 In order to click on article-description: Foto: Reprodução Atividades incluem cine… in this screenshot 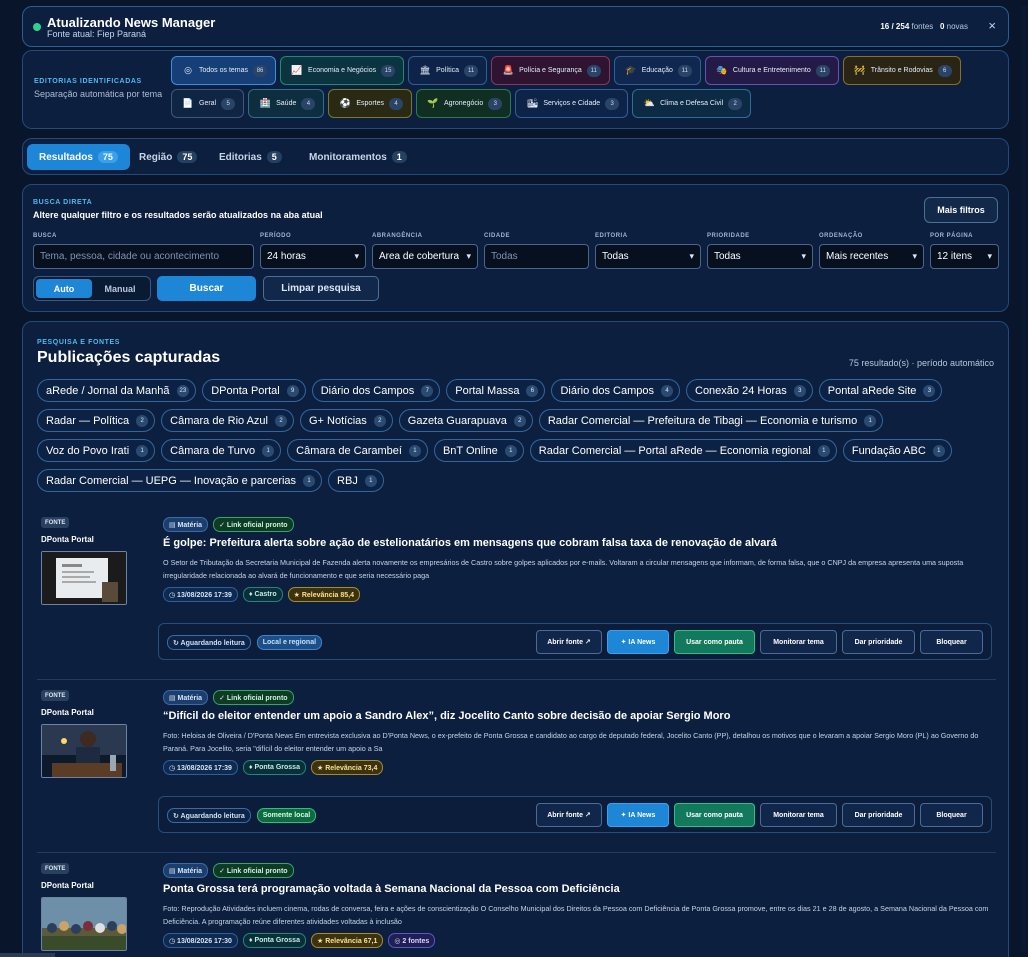, I will do `click(576, 915)`.